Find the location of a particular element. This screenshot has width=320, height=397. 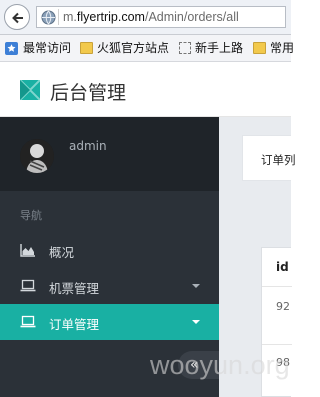

bookmark-common: 常用 is located at coordinates (273, 48).